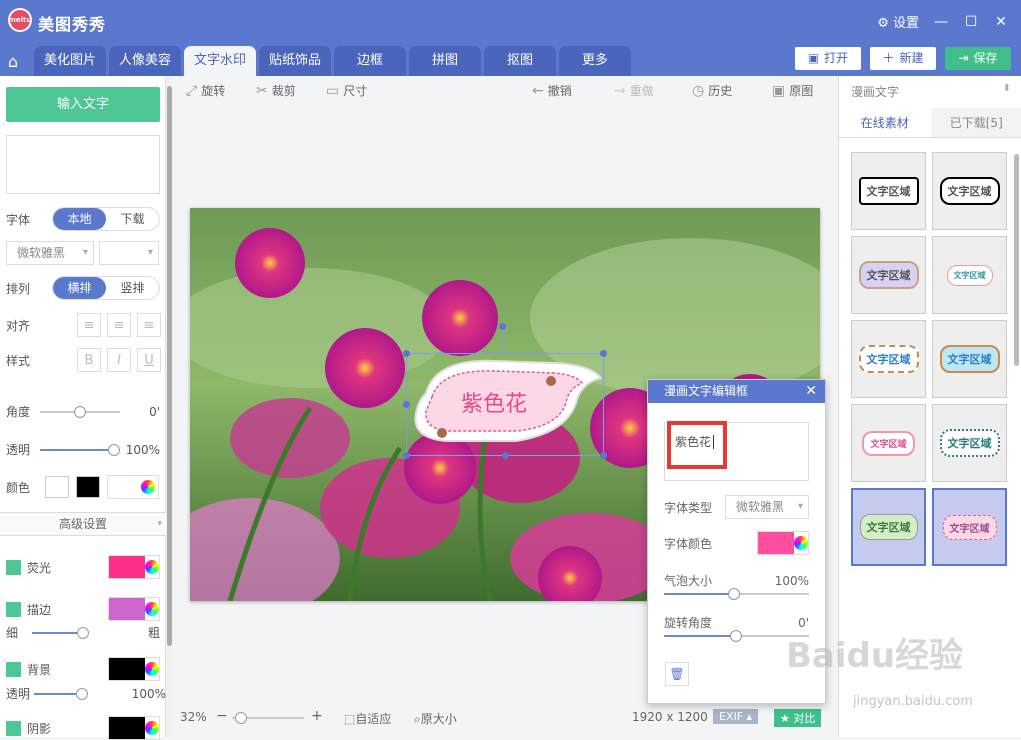 The image size is (1021, 740). Describe the element at coordinates (677, 674) in the screenshot. I see `trash-icon: 🗑` at that location.